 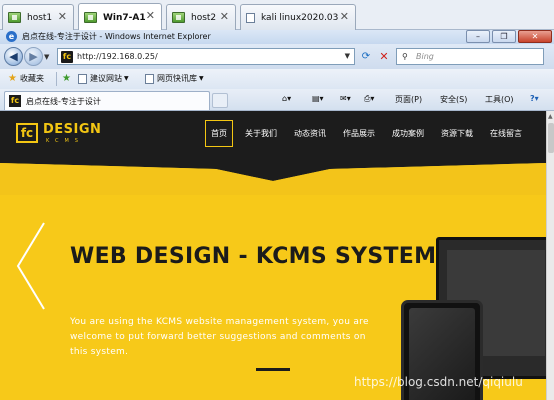 What do you see at coordinates (405, 56) in the screenshot?
I see `search-icon: ⚲` at bounding box center [405, 56].